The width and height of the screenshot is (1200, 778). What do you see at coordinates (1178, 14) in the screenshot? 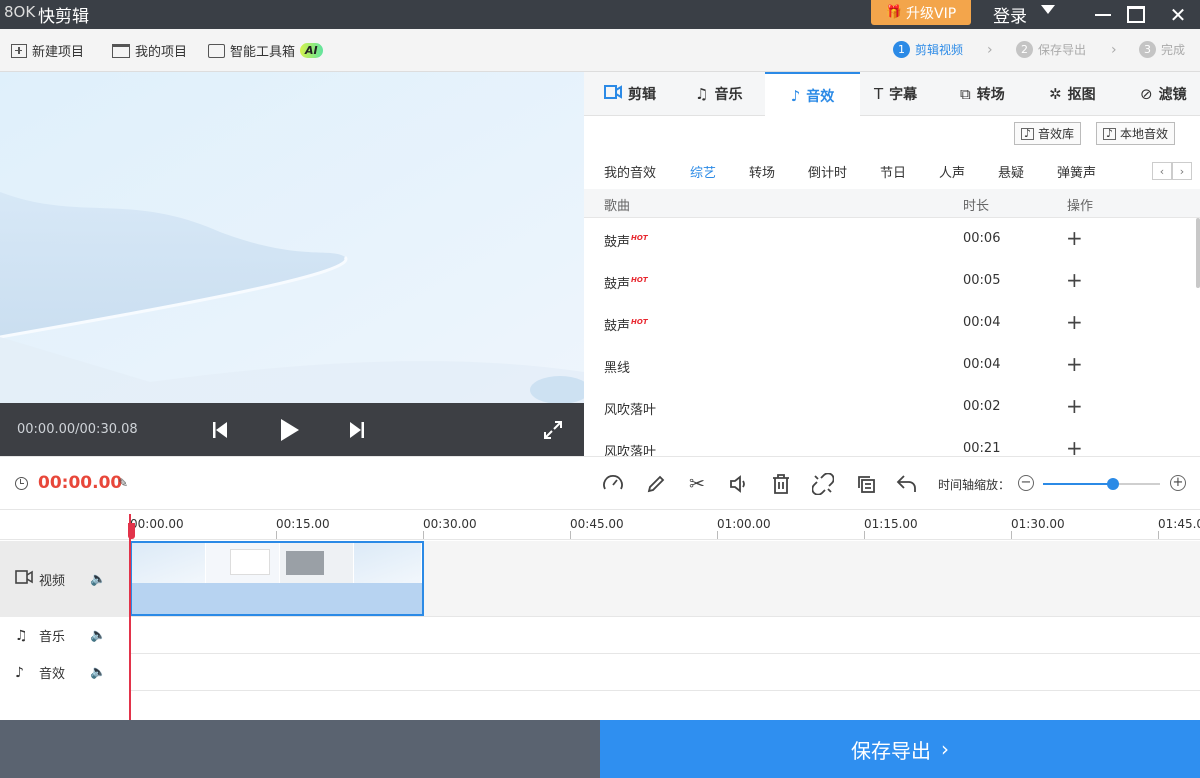
I see `close-icon: ✕` at bounding box center [1178, 14].